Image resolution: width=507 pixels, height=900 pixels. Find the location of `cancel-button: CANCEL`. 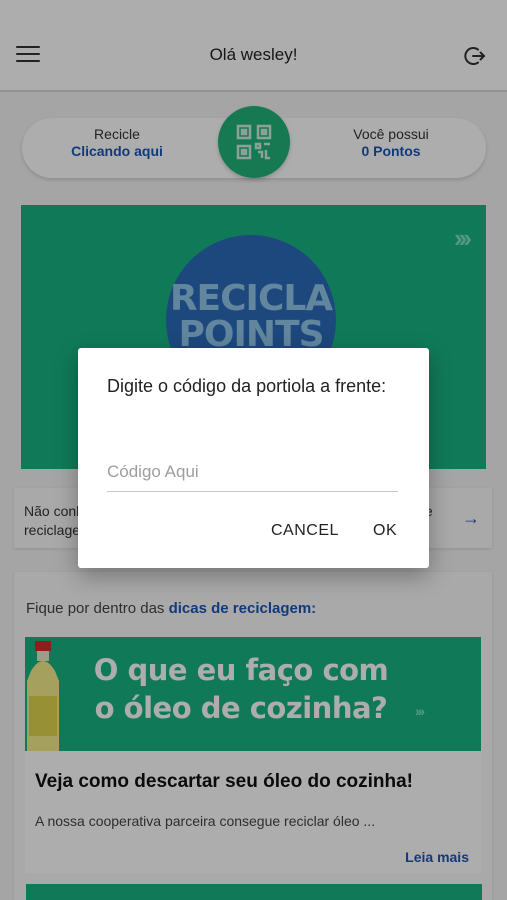

cancel-button: CANCEL is located at coordinates (305, 531).